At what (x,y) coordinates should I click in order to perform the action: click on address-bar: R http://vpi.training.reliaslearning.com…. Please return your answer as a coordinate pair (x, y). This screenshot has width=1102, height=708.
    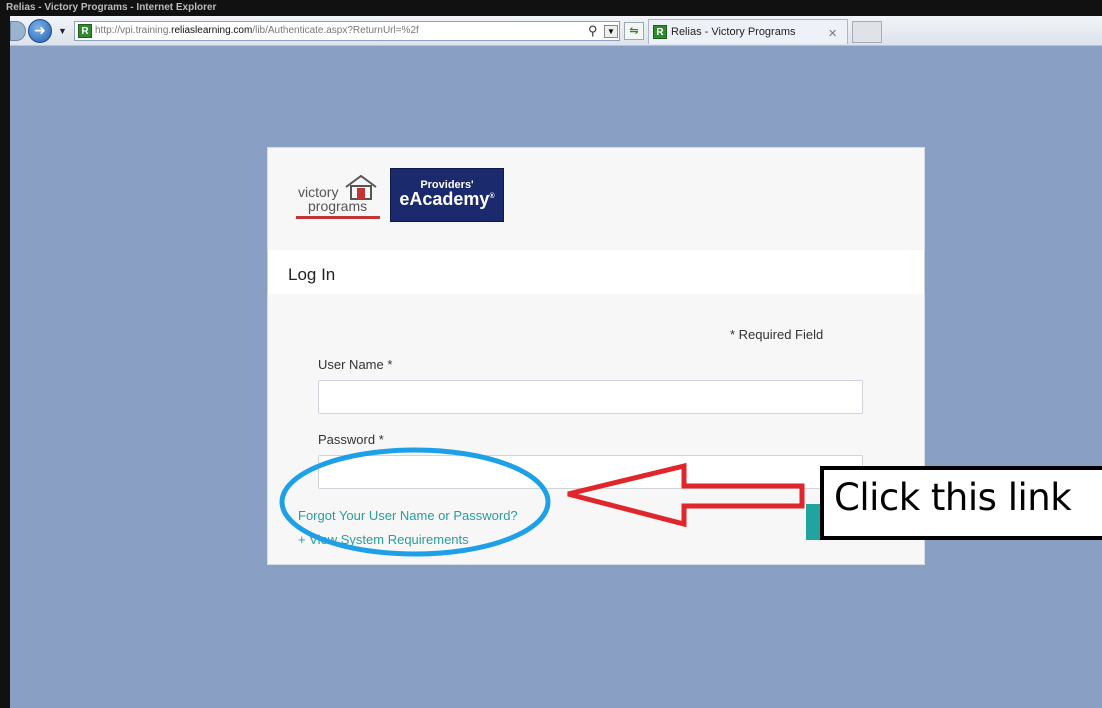
    Looking at the image, I should click on (347, 31).